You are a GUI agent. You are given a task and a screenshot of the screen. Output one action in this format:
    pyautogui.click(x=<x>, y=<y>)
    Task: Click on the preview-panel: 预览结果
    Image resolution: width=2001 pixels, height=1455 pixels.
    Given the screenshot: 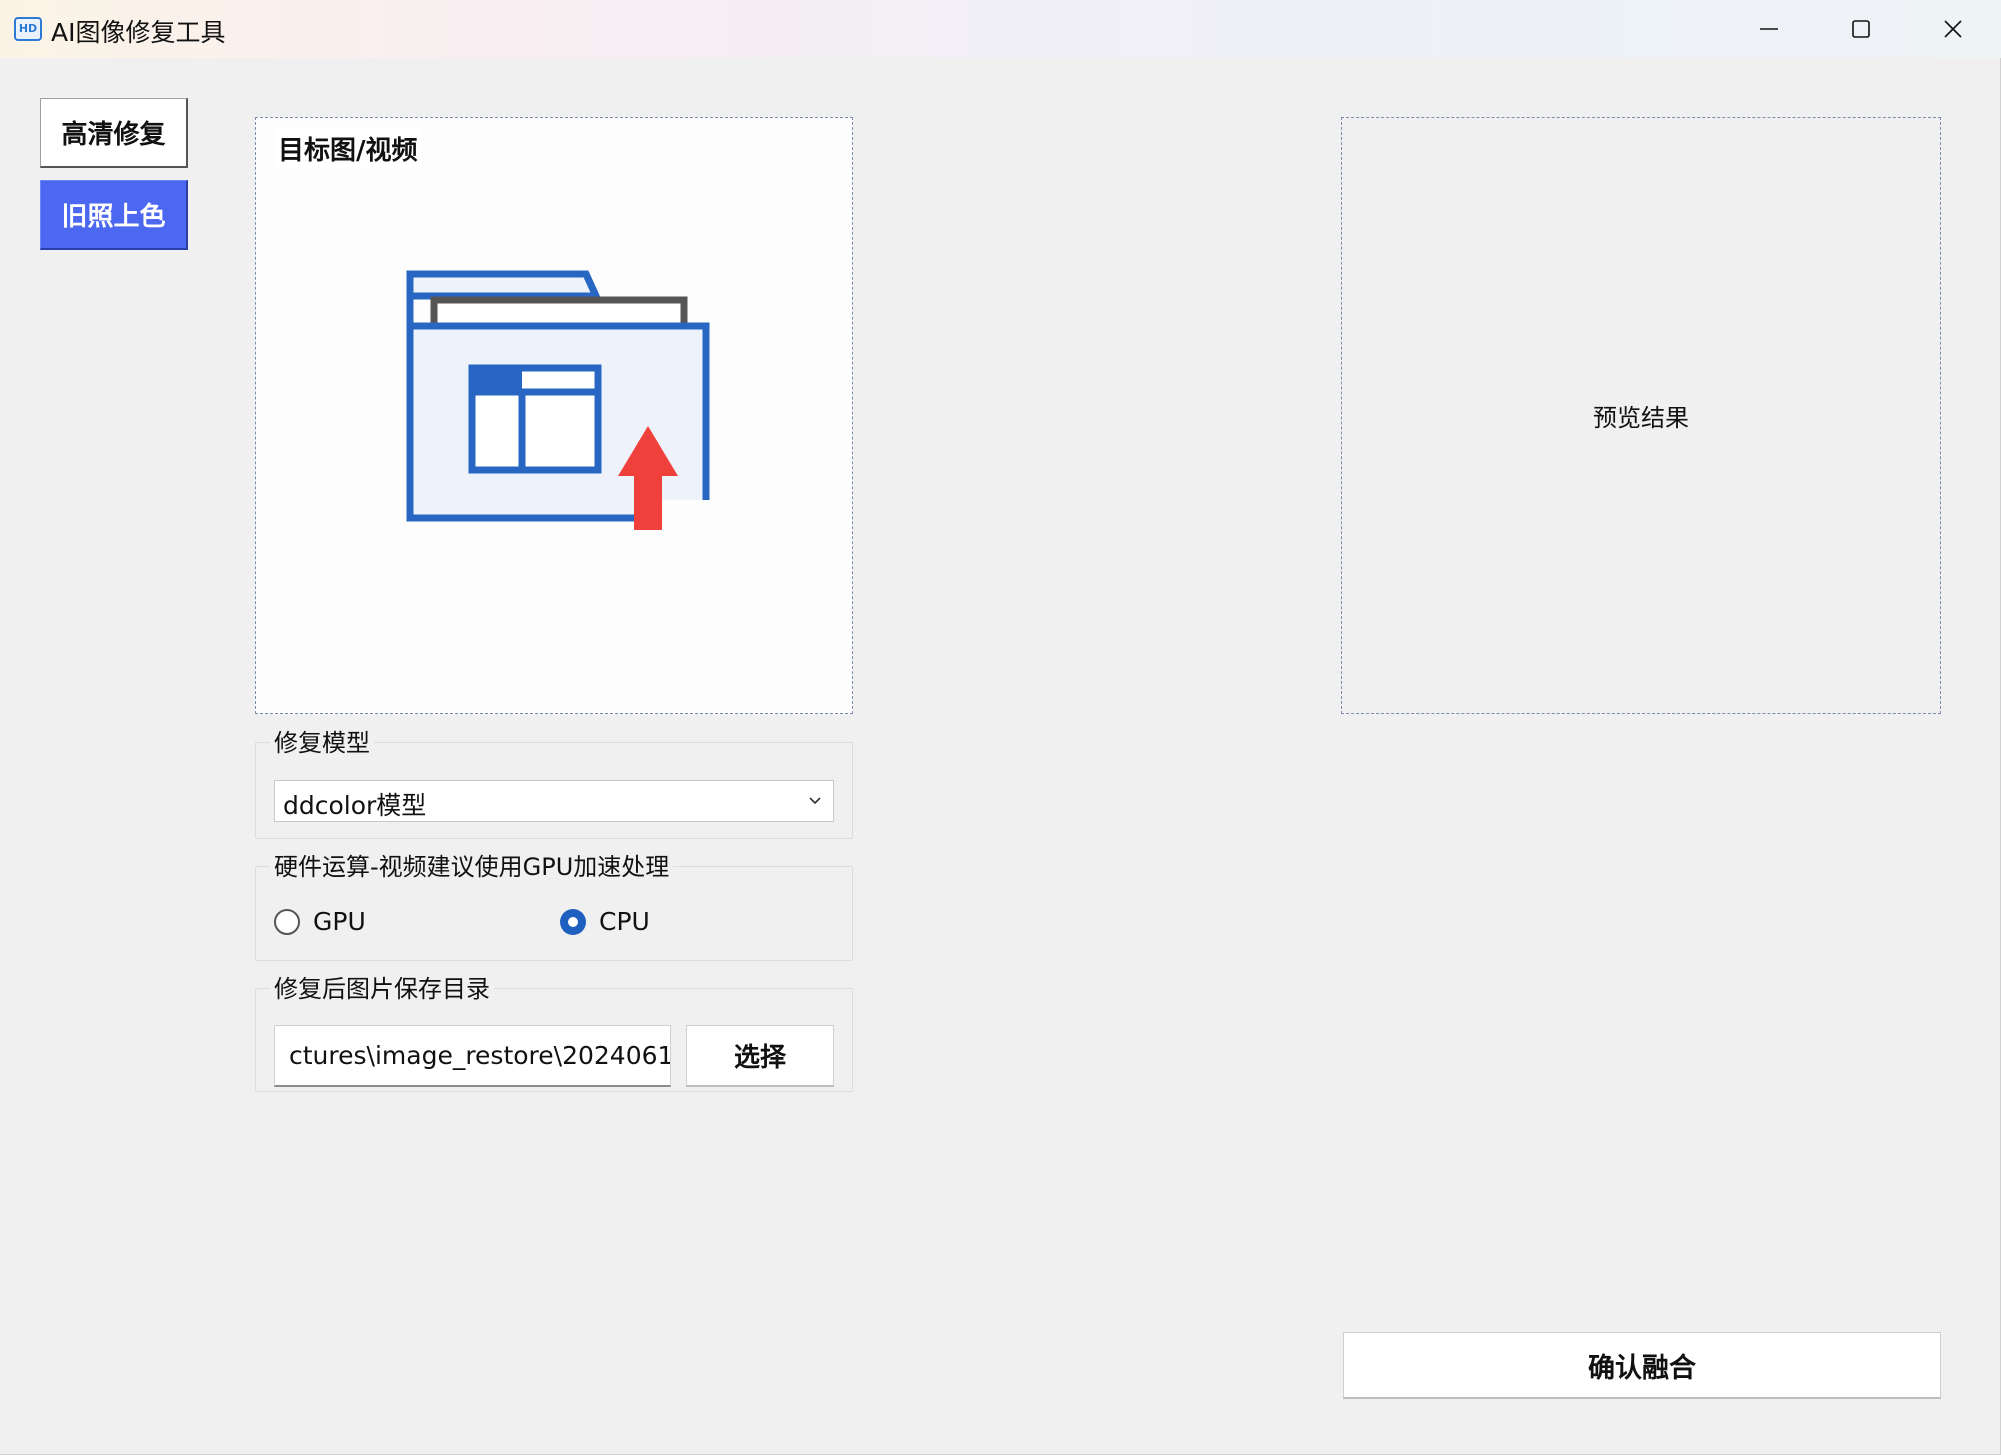 What is the action you would take?
    pyautogui.click(x=1641, y=415)
    